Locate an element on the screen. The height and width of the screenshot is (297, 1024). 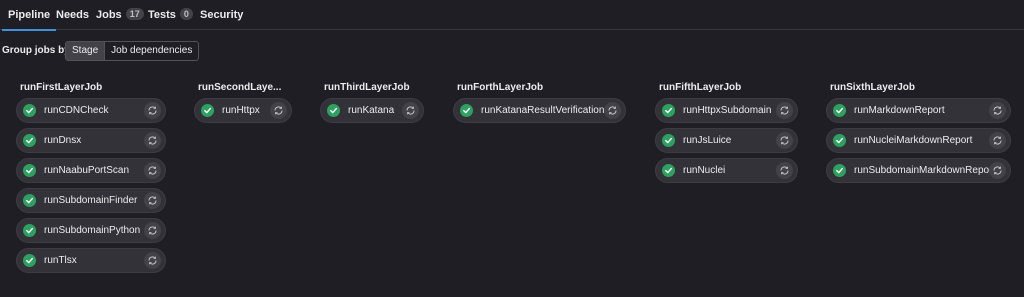
job-name: runDnsx is located at coordinates (63, 140).